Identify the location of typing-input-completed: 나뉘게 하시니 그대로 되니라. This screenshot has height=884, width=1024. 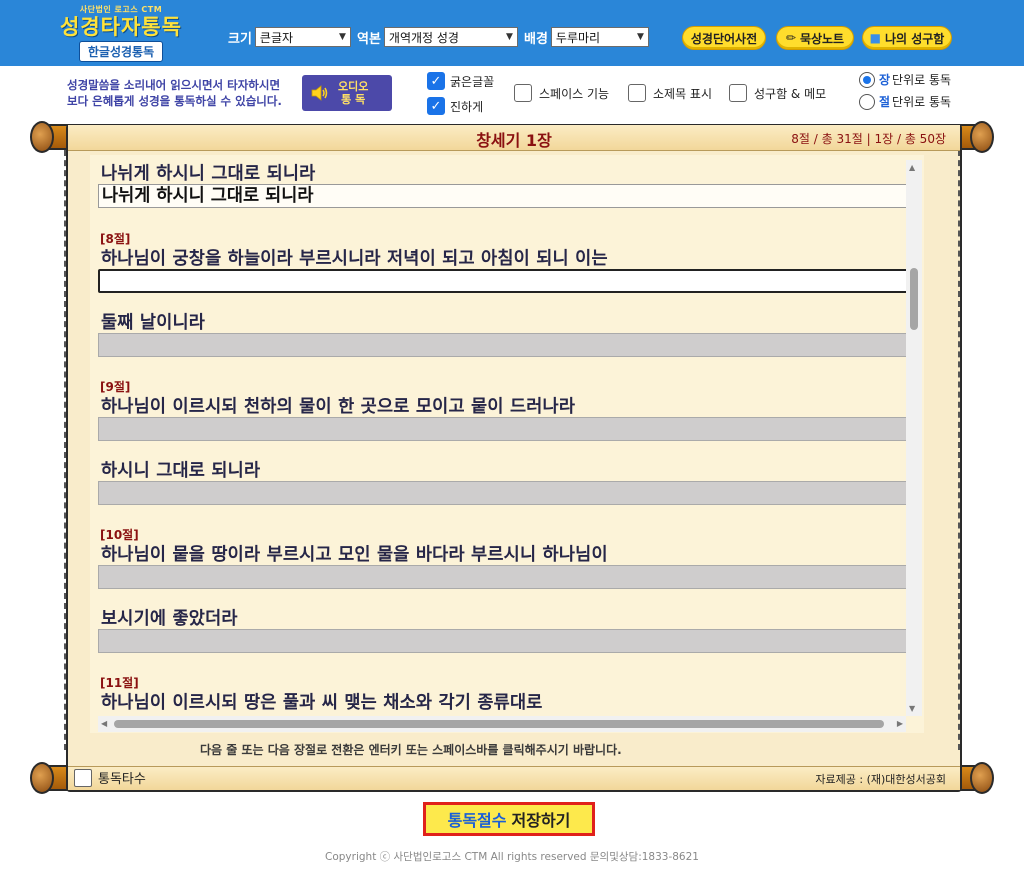
(503, 196).